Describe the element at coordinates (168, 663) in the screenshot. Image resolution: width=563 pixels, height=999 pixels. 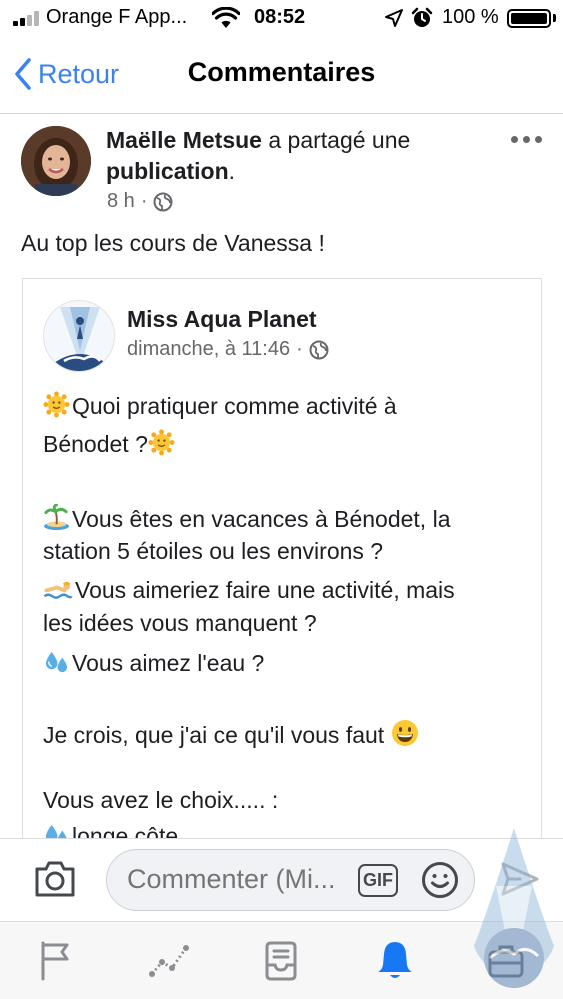
I see `text-line-content: Vous aimez l'eau ?` at that location.